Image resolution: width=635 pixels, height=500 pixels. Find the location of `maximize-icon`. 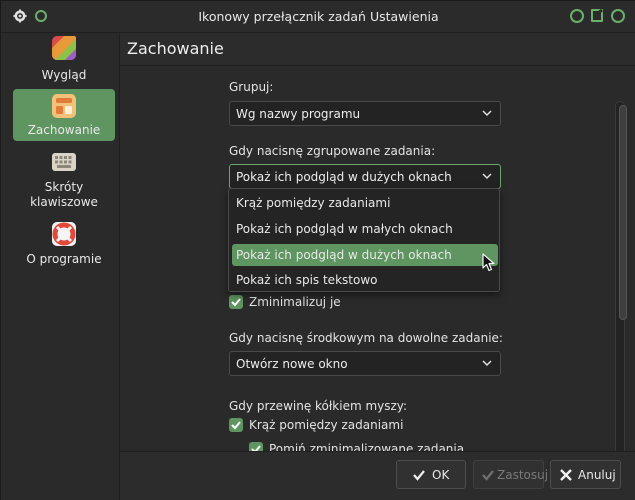

maximize-icon is located at coordinates (597, 16).